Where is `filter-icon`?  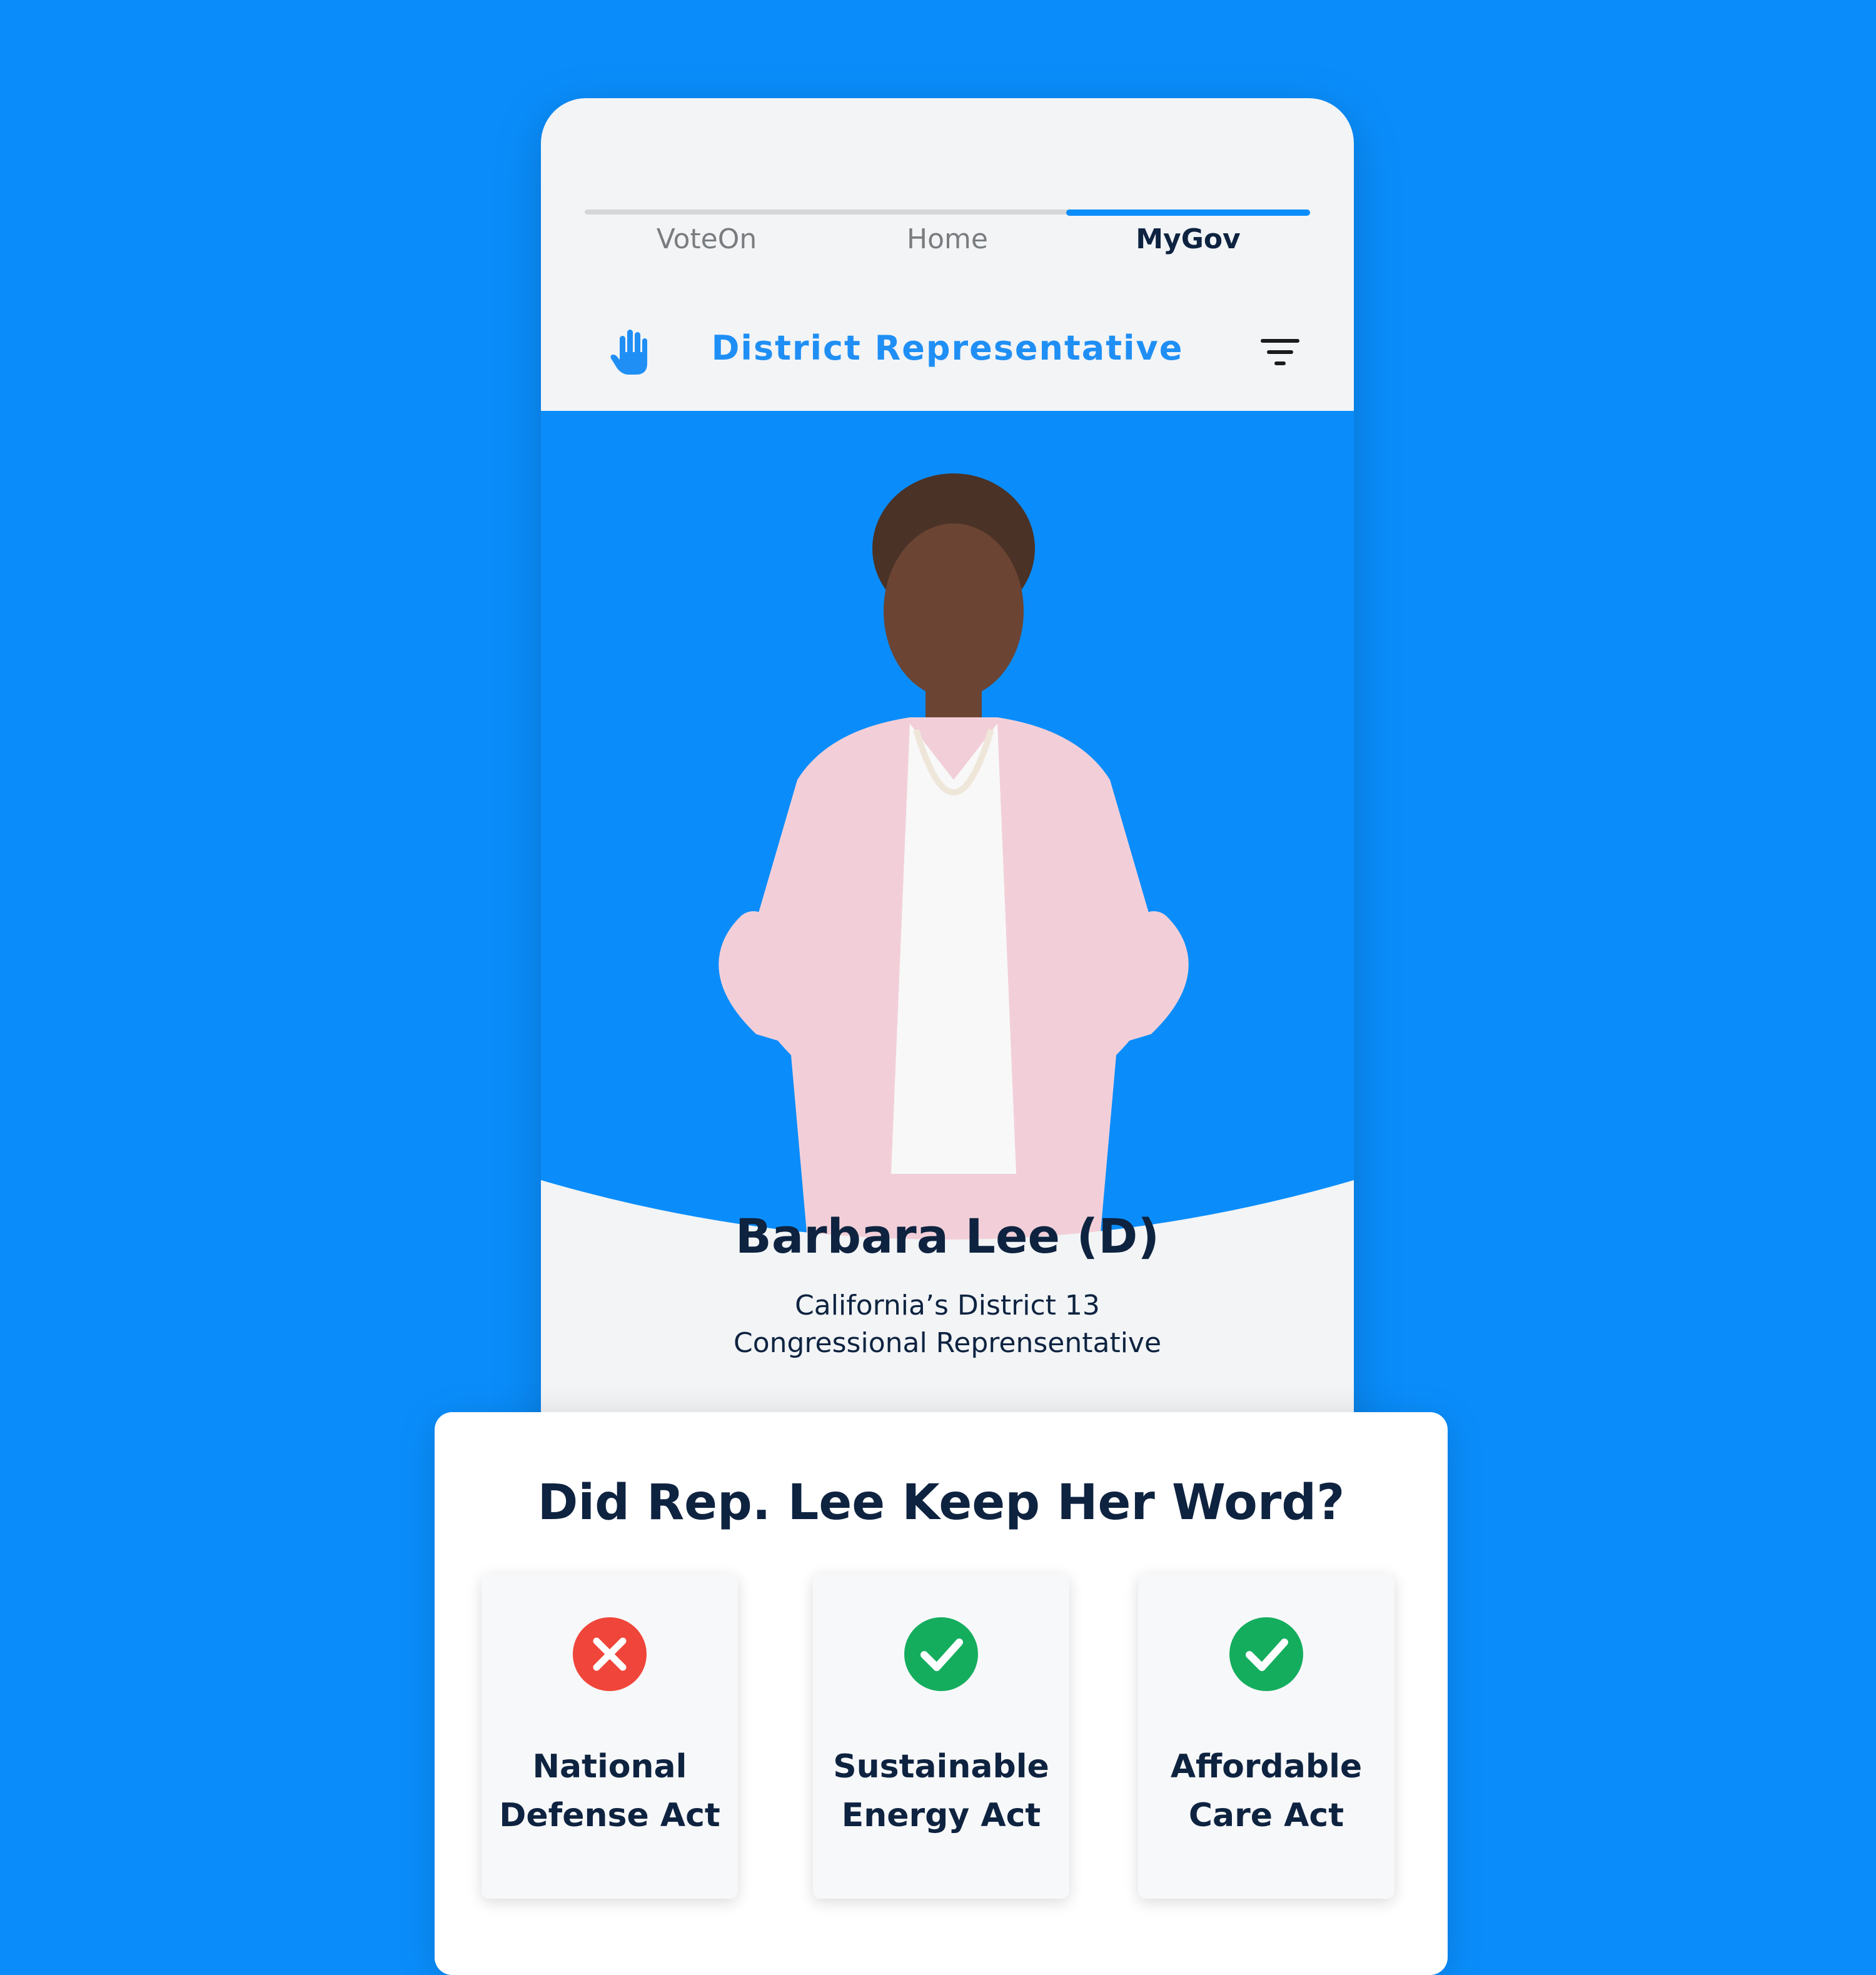
filter-icon is located at coordinates (1280, 353).